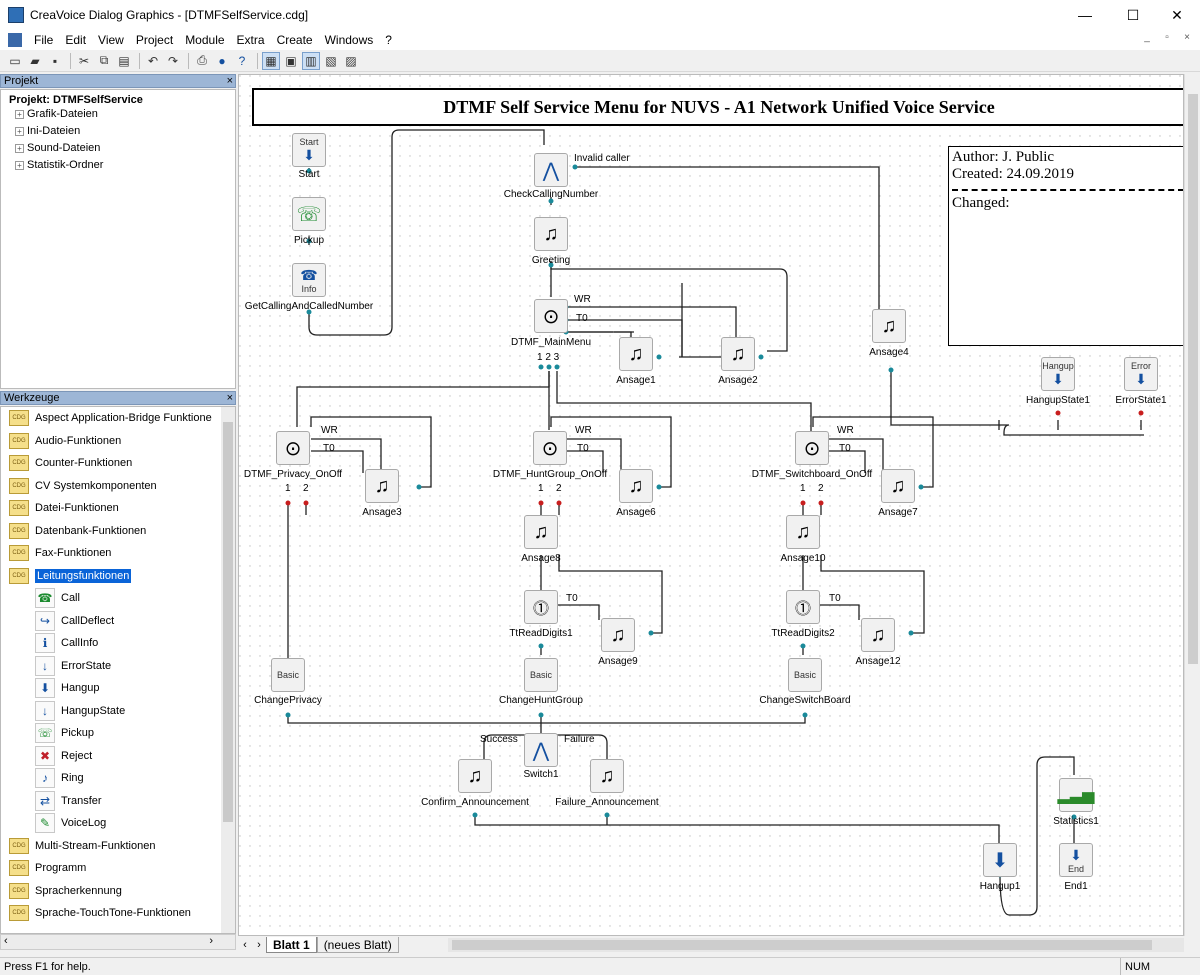  What do you see at coordinates (123, 131) in the screenshot?
I see `tree-item-ini: + Ini-Dateien` at bounding box center [123, 131].